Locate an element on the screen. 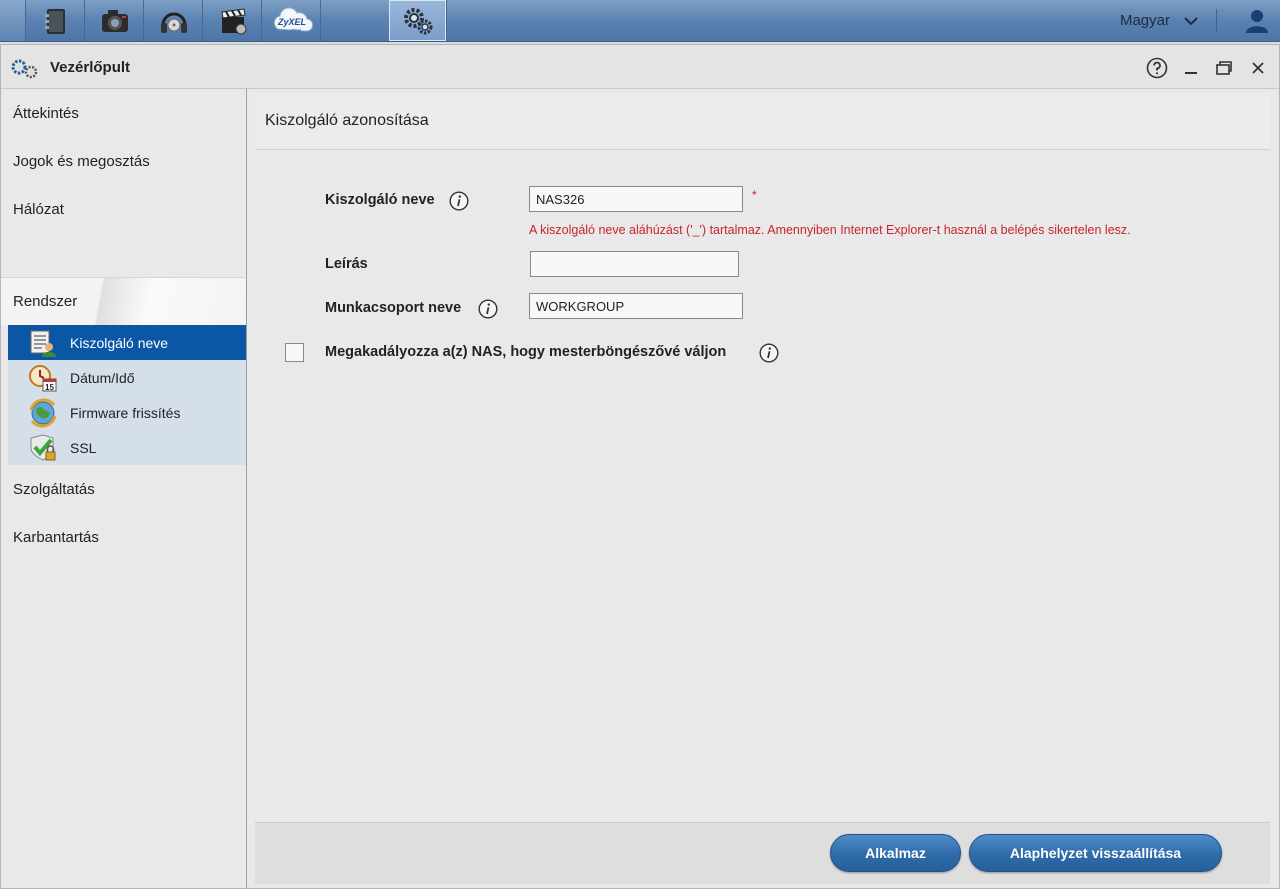 The width and height of the screenshot is (1280, 889). language-label: Magyar is located at coordinates (1144, 20).